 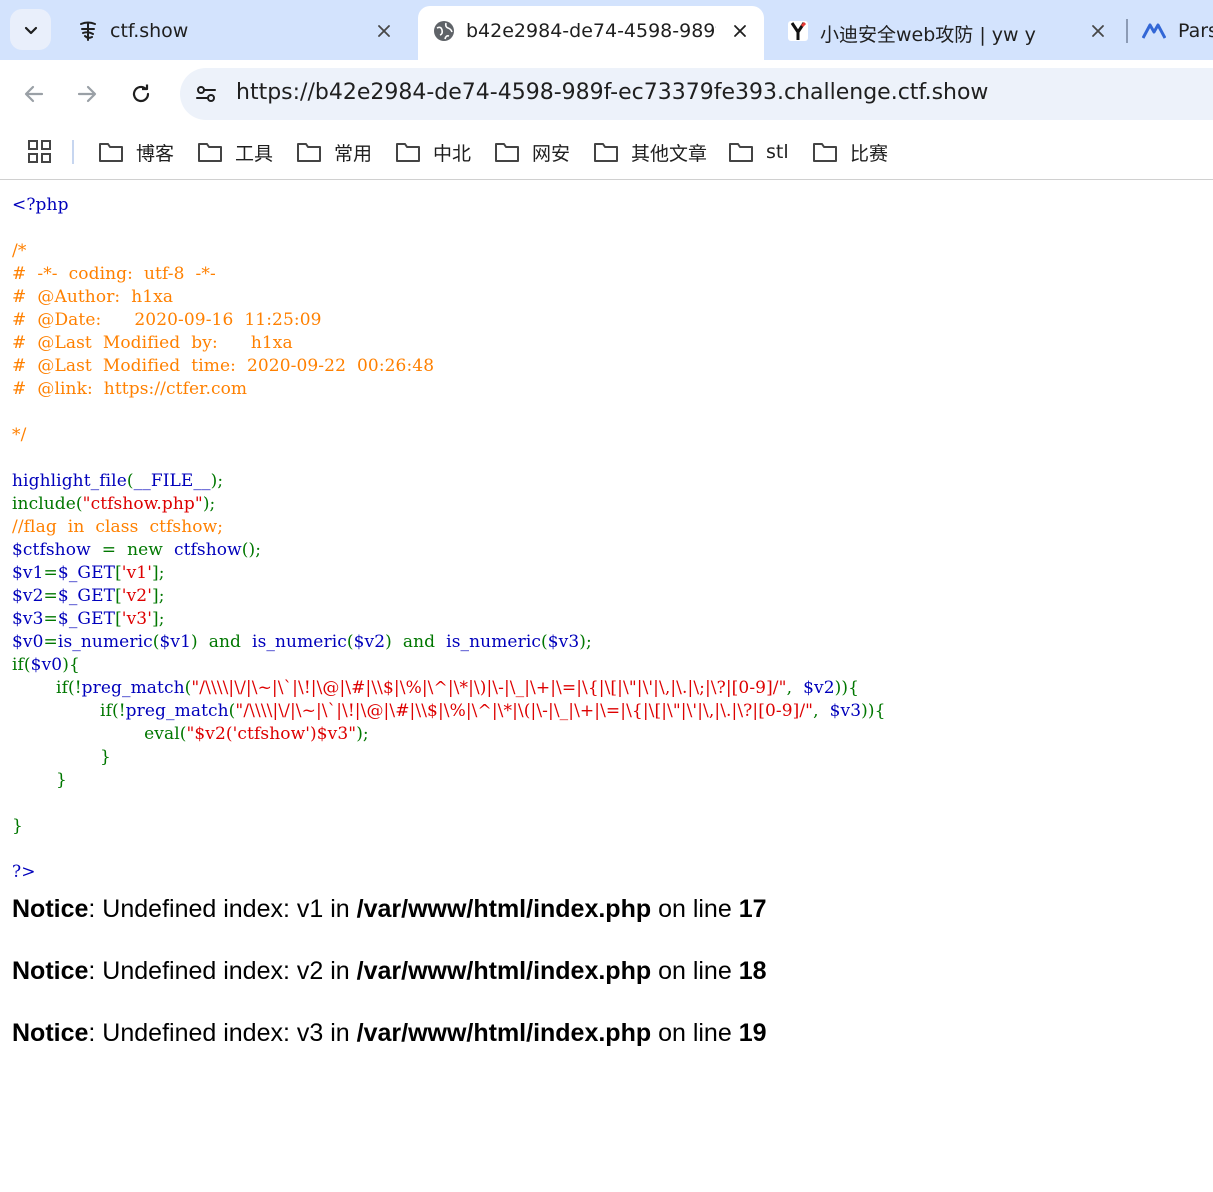 What do you see at coordinates (99, 734) in the screenshot?
I see `code-token: eval(` at bounding box center [99, 734].